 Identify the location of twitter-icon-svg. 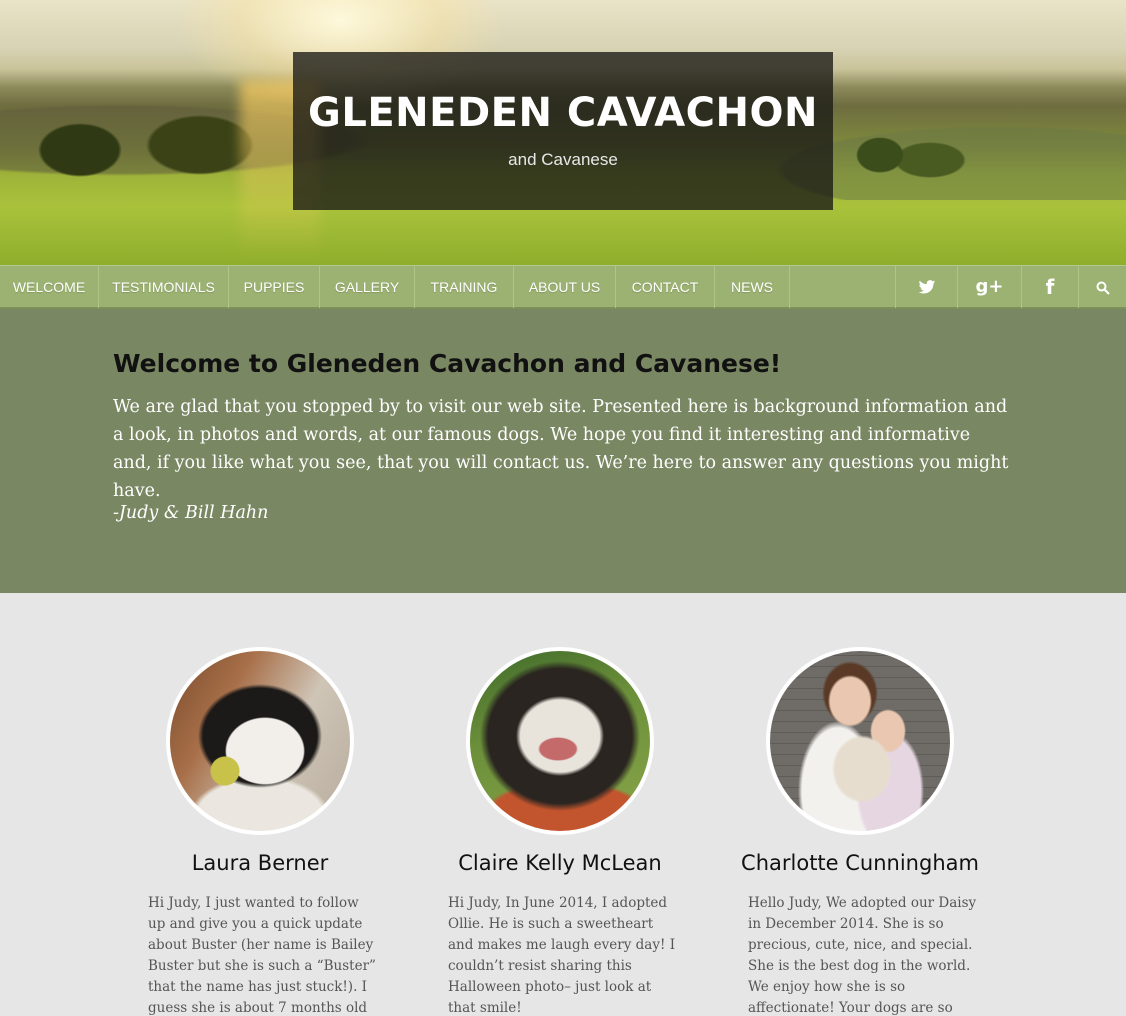
(926, 287).